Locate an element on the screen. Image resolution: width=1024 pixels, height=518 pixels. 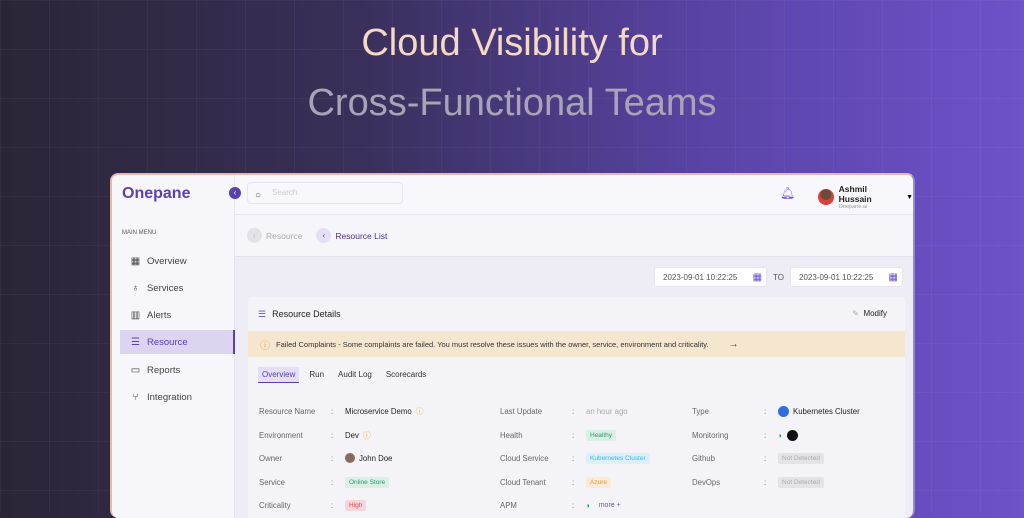
tabs: Overview Run Audit Log Scorecards is located at coordinates (344, 375).